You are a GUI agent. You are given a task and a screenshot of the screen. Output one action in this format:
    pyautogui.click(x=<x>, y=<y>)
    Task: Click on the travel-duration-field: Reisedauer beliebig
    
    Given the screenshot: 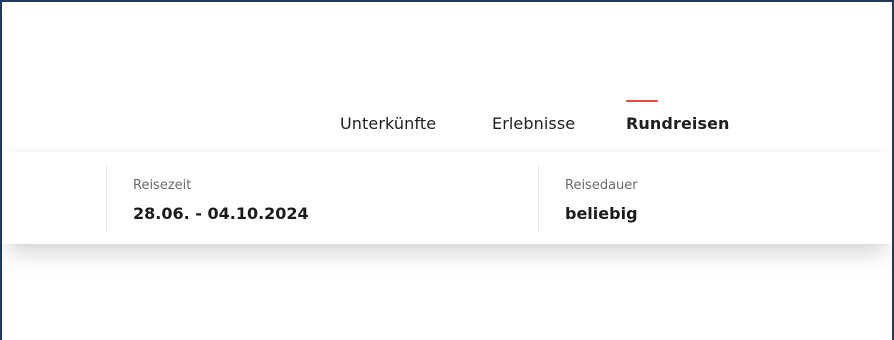 What is the action you would take?
    pyautogui.click(x=715, y=199)
    